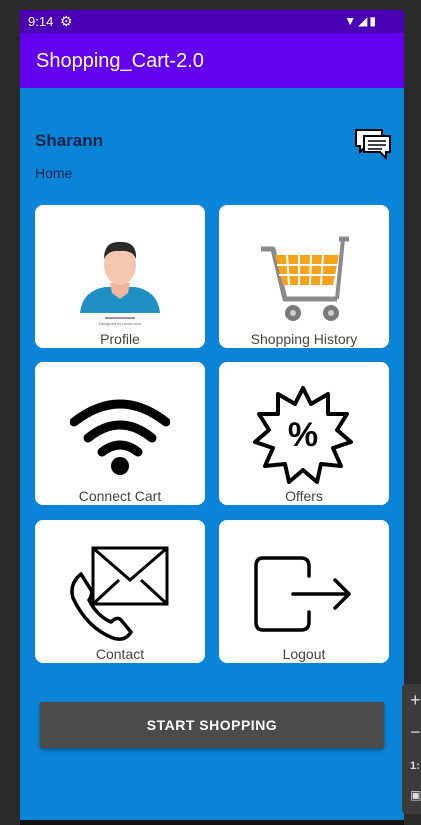  Describe the element at coordinates (304, 496) in the screenshot. I see `tile-label: Offers` at that location.